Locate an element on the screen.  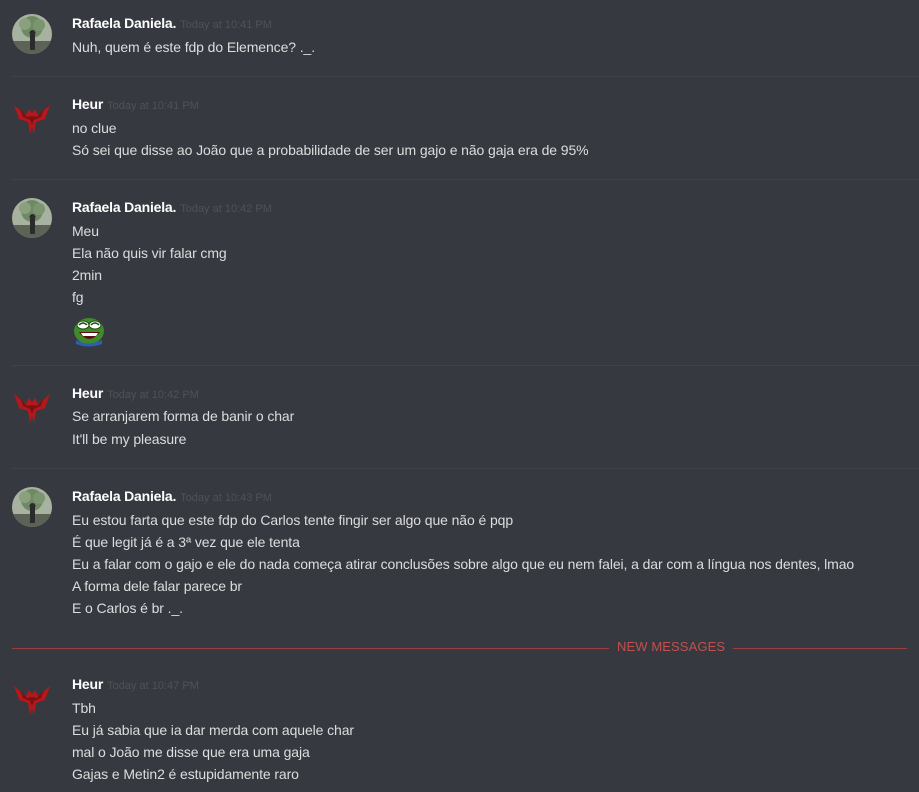
message-text: It'll be my pleasure is located at coordinates (129, 439).